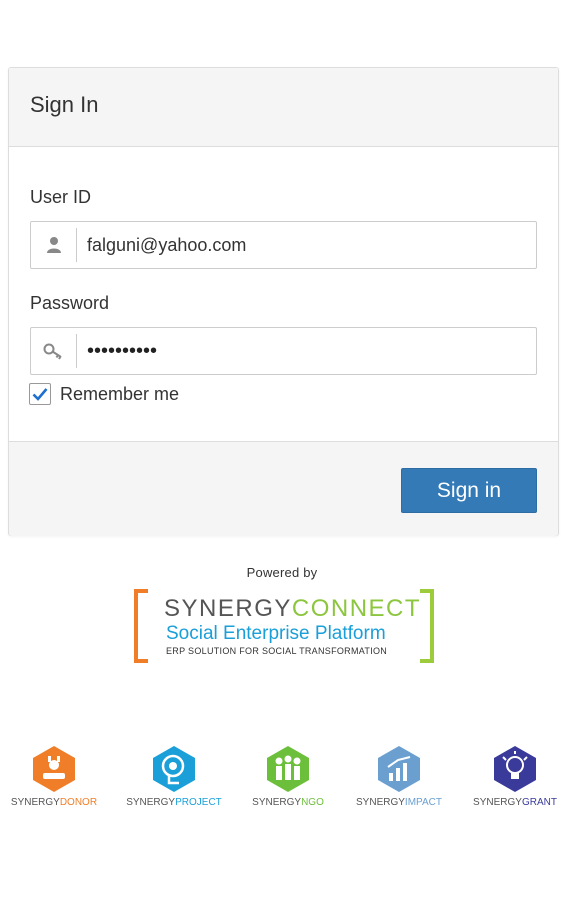 This screenshot has height=900, width=564. What do you see at coordinates (282, 572) in the screenshot?
I see `powered-by-text: Powered by` at bounding box center [282, 572].